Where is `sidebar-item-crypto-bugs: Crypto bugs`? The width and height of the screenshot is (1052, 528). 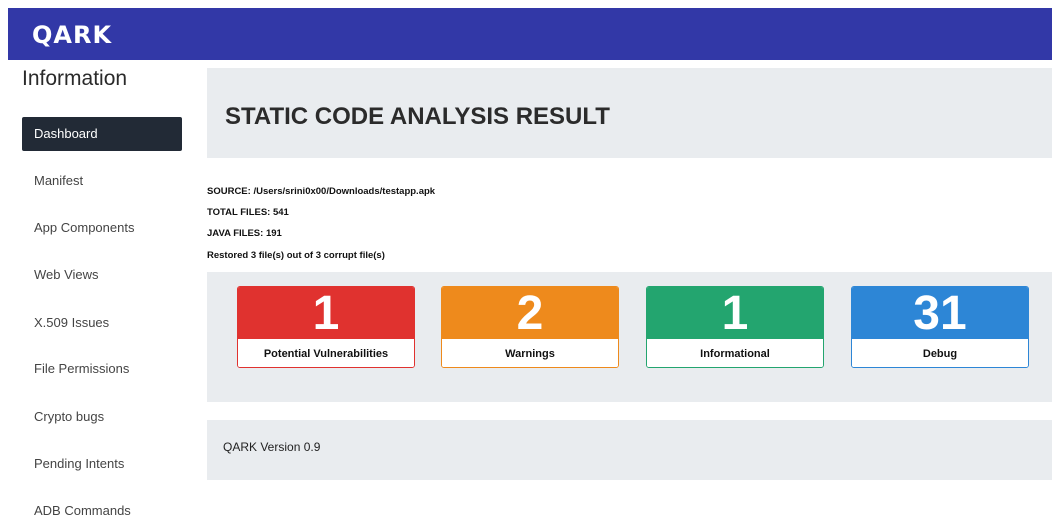 sidebar-item-crypto-bugs: Crypto bugs is located at coordinates (102, 417).